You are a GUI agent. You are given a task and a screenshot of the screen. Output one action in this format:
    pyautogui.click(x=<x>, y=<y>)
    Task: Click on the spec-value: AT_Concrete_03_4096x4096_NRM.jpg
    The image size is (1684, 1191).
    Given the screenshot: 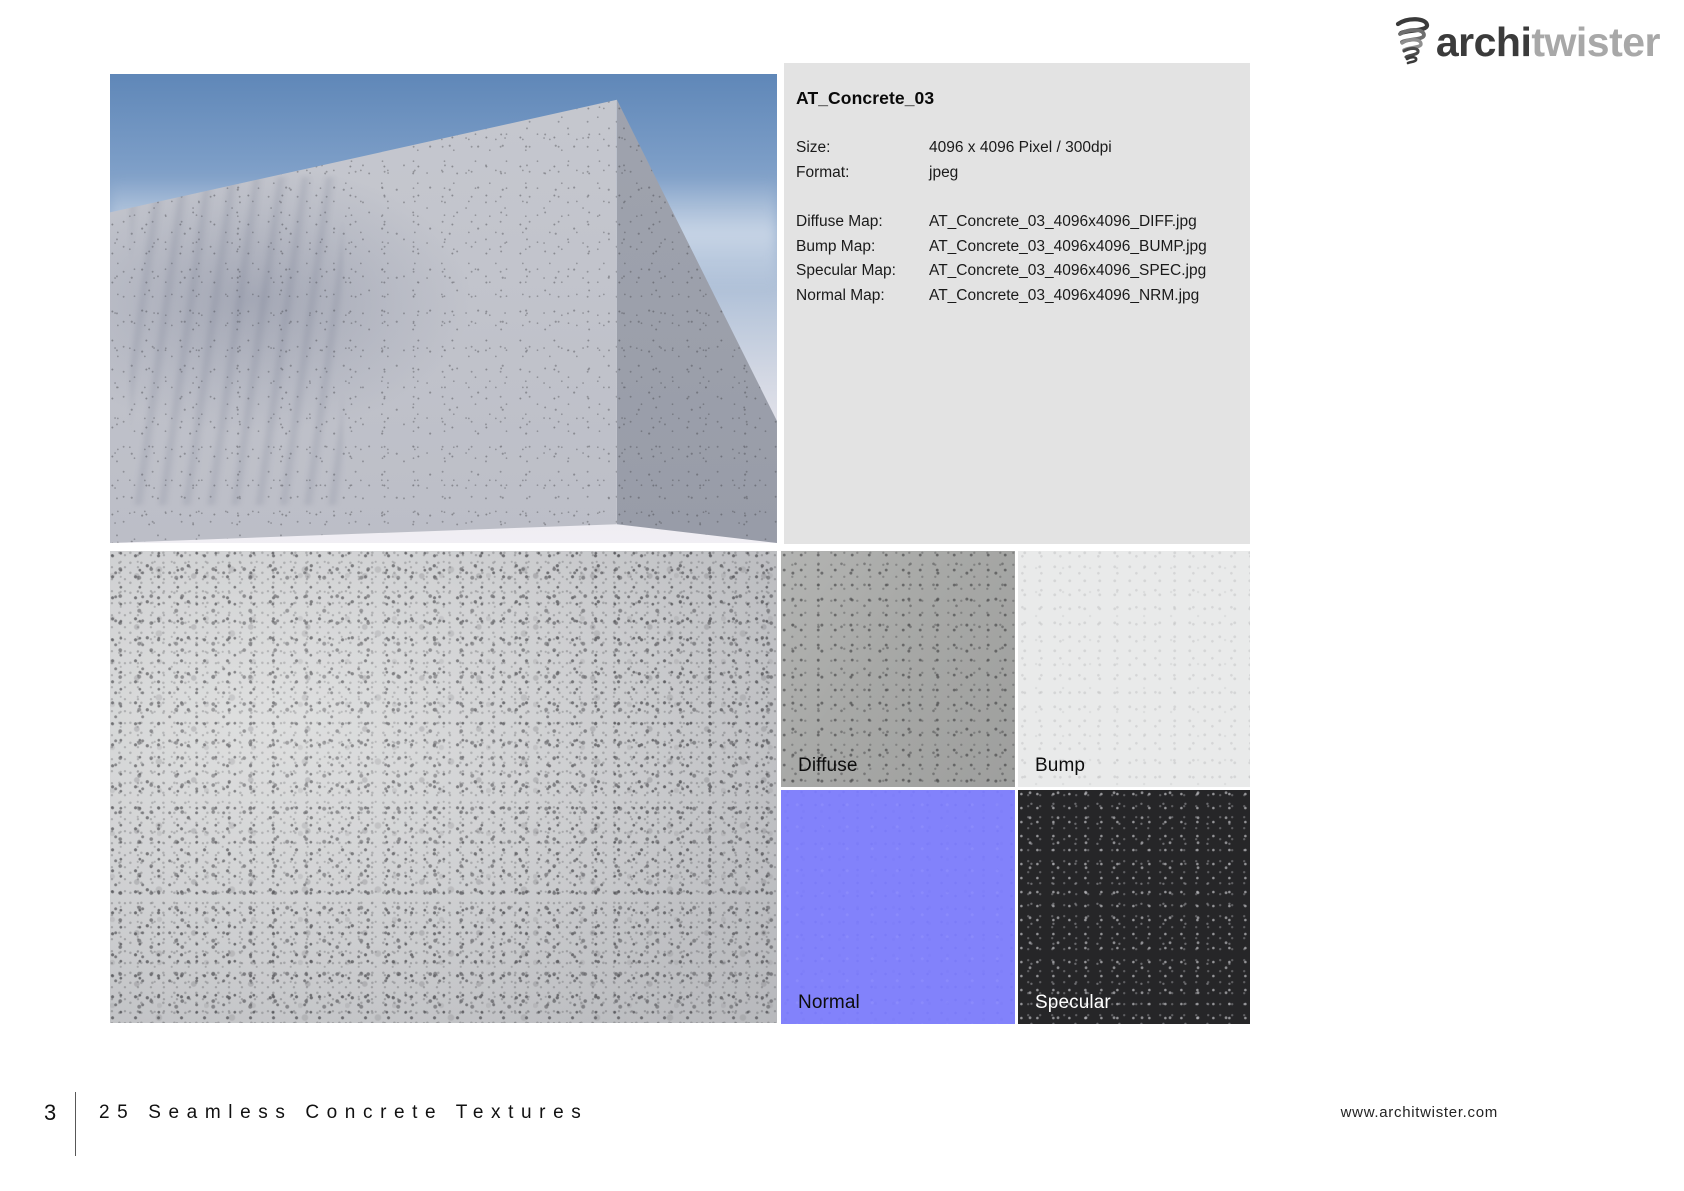 What is the action you would take?
    pyautogui.click(x=1064, y=295)
    